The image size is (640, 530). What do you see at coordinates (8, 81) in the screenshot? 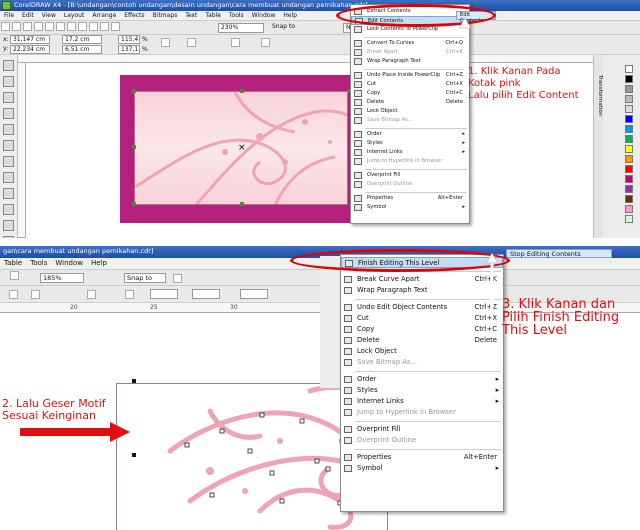
I see `shape-tool-icon` at bounding box center [8, 81].